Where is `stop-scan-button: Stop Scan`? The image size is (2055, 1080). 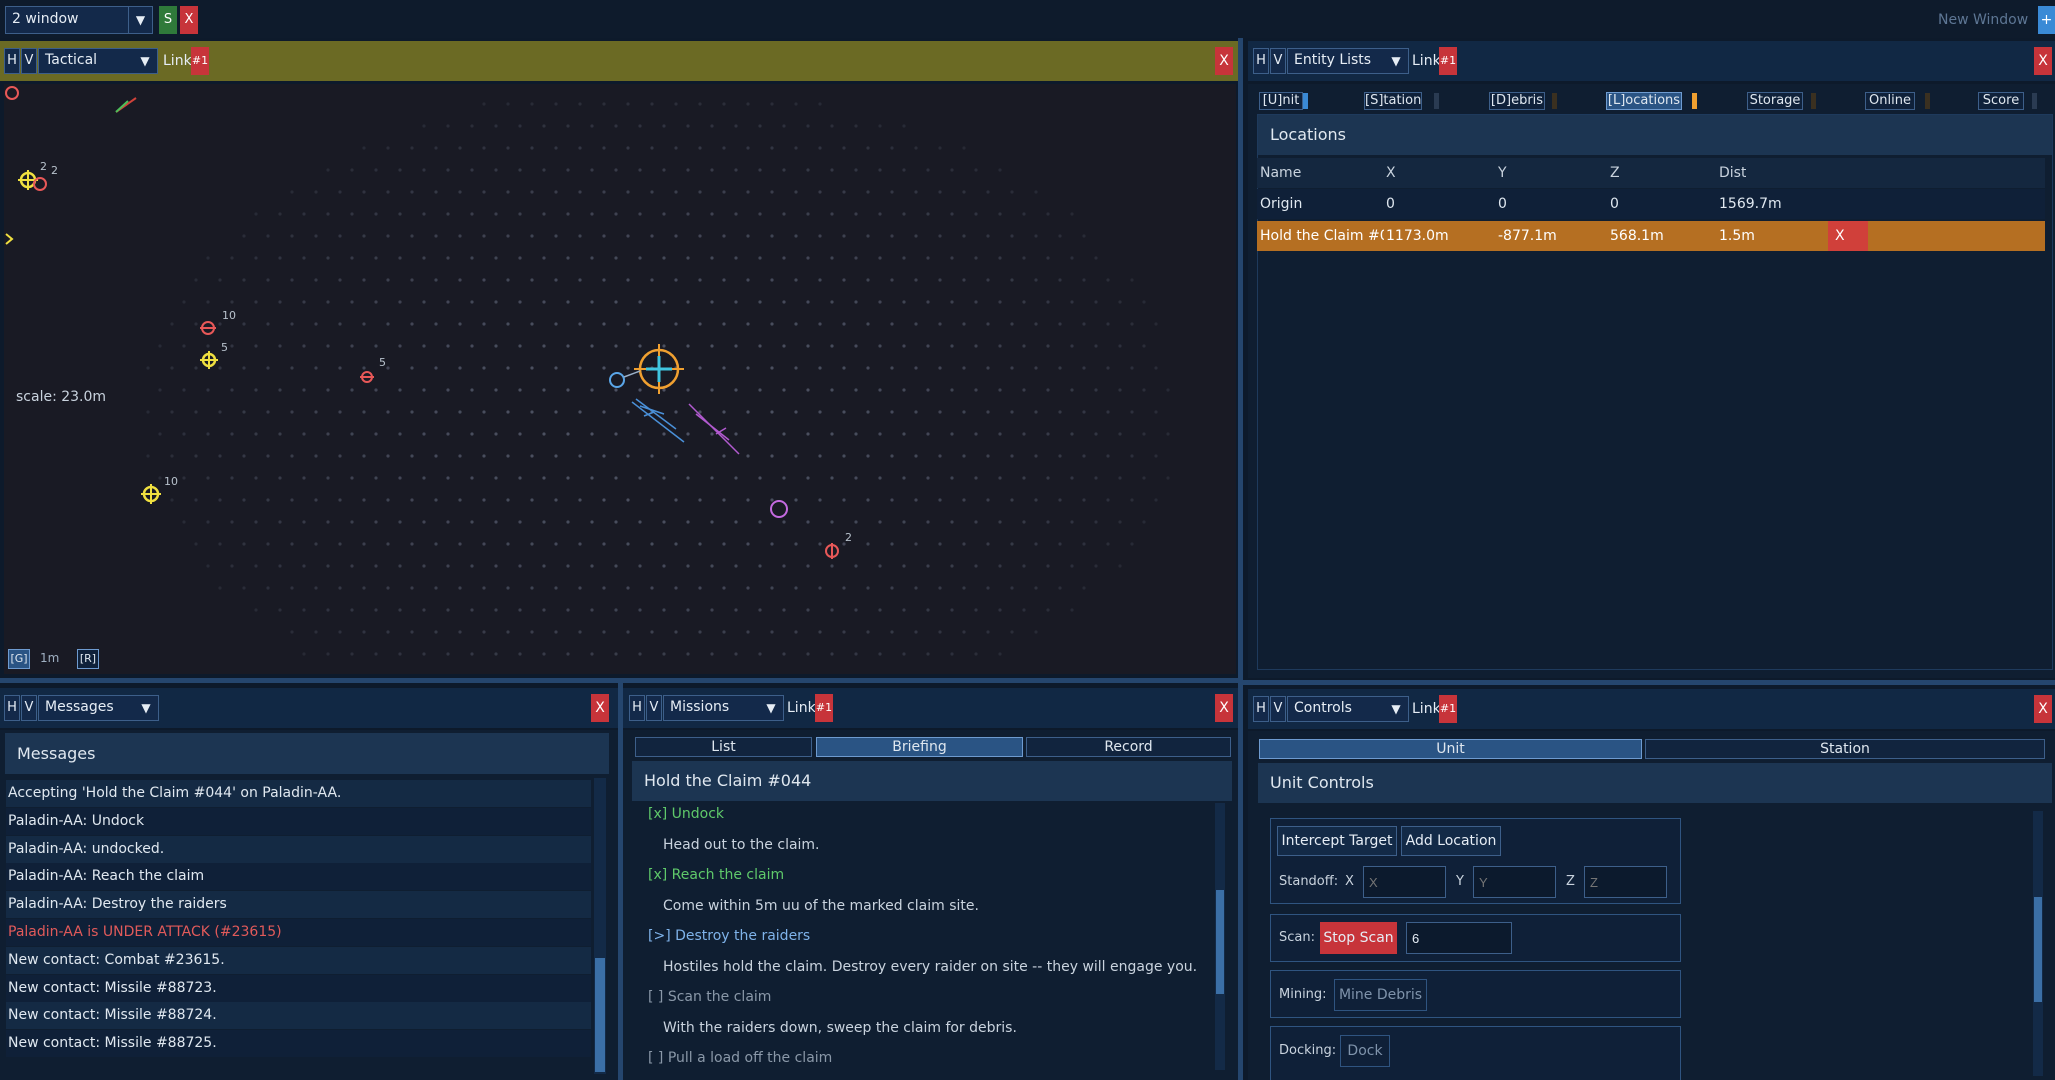 stop-scan-button: Stop Scan is located at coordinates (1358, 938).